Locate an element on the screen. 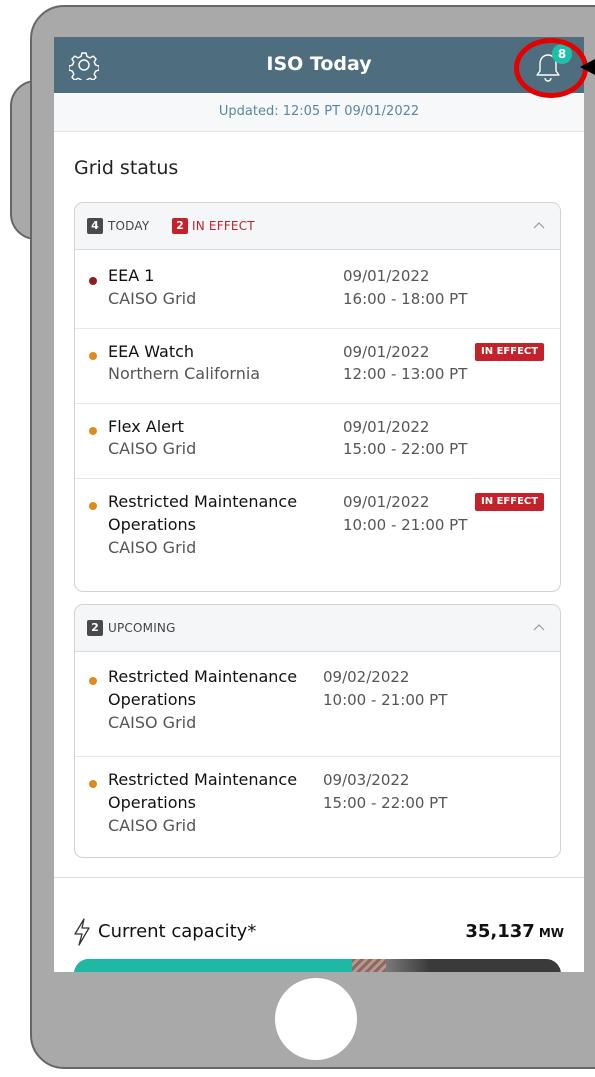  grid-status-title: Grid status is located at coordinates (126, 168).